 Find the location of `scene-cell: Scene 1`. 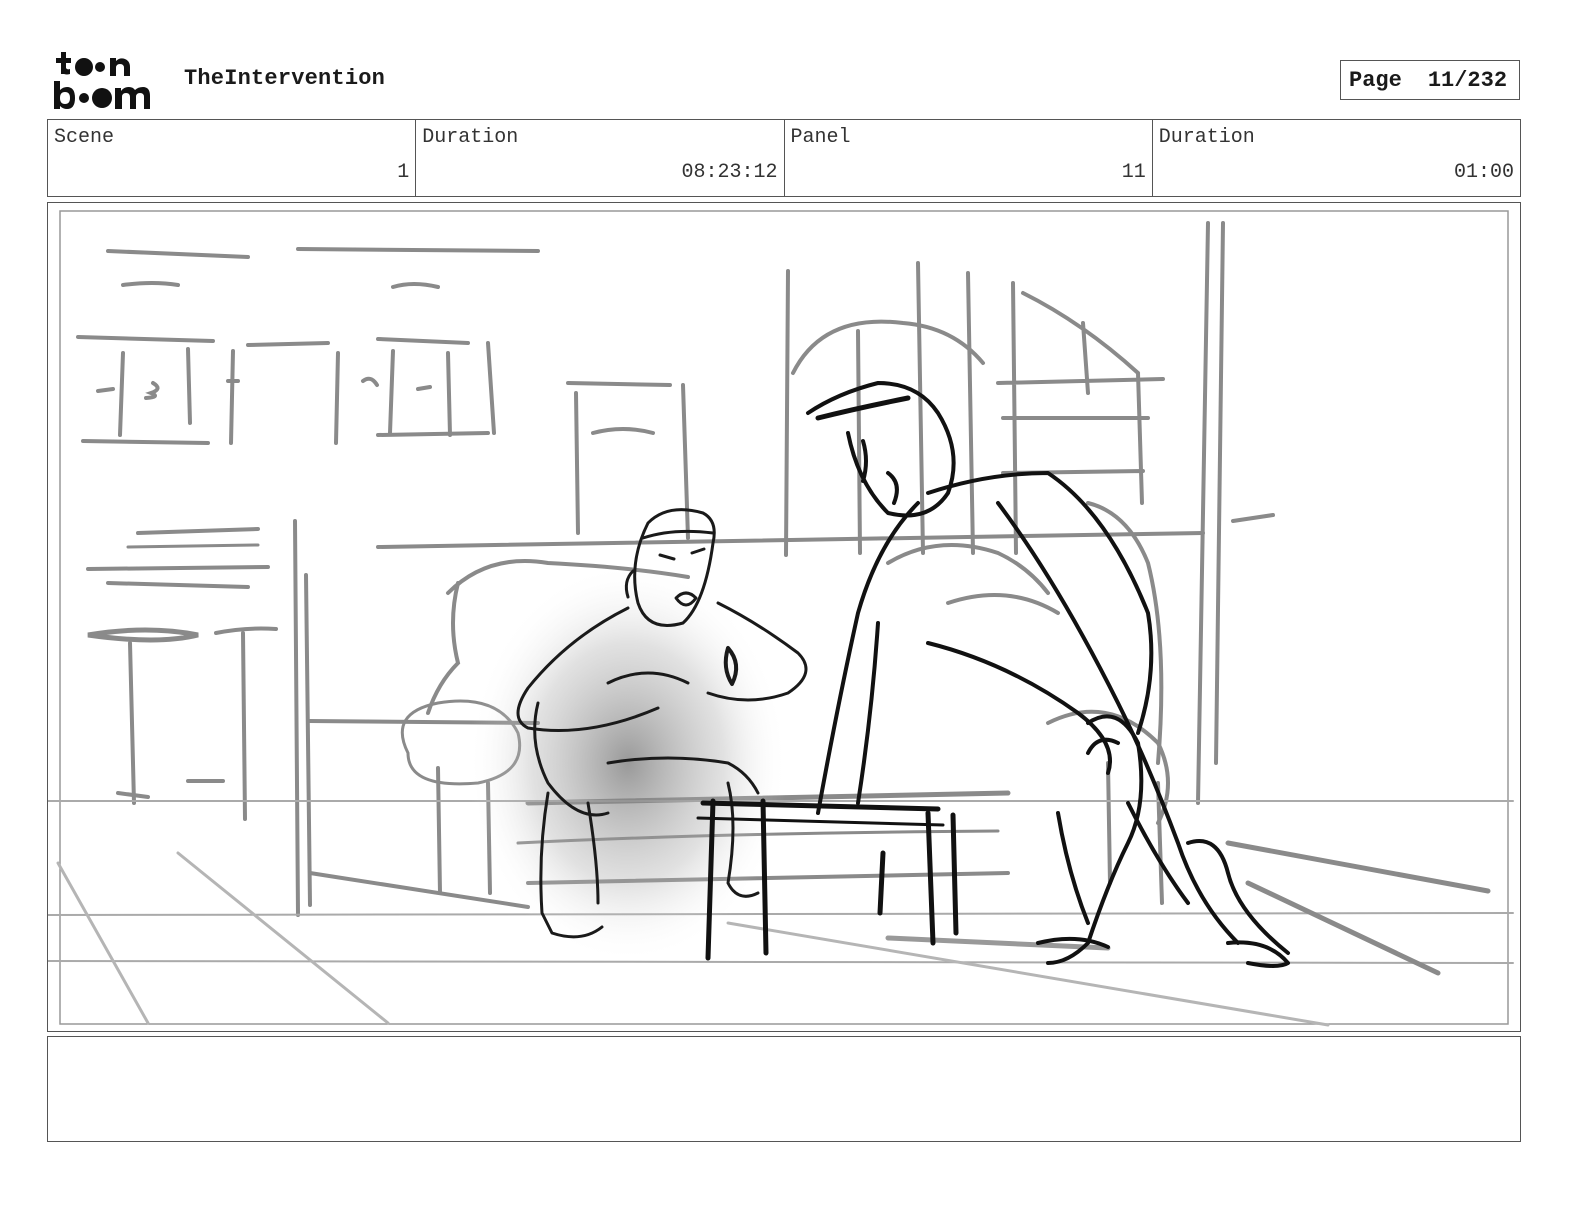

scene-cell: Scene 1 is located at coordinates (232, 158).